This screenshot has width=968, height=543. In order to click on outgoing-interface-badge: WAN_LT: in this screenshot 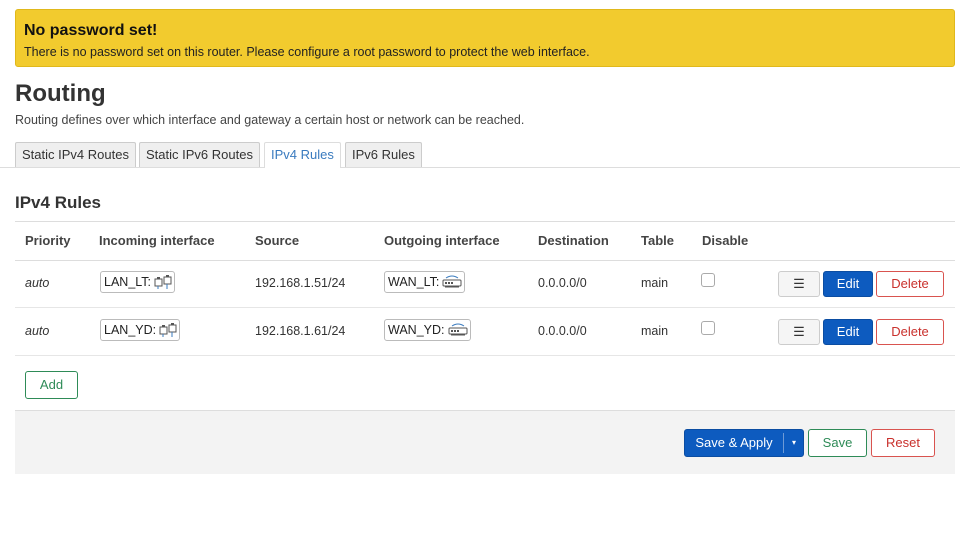, I will do `click(425, 282)`.